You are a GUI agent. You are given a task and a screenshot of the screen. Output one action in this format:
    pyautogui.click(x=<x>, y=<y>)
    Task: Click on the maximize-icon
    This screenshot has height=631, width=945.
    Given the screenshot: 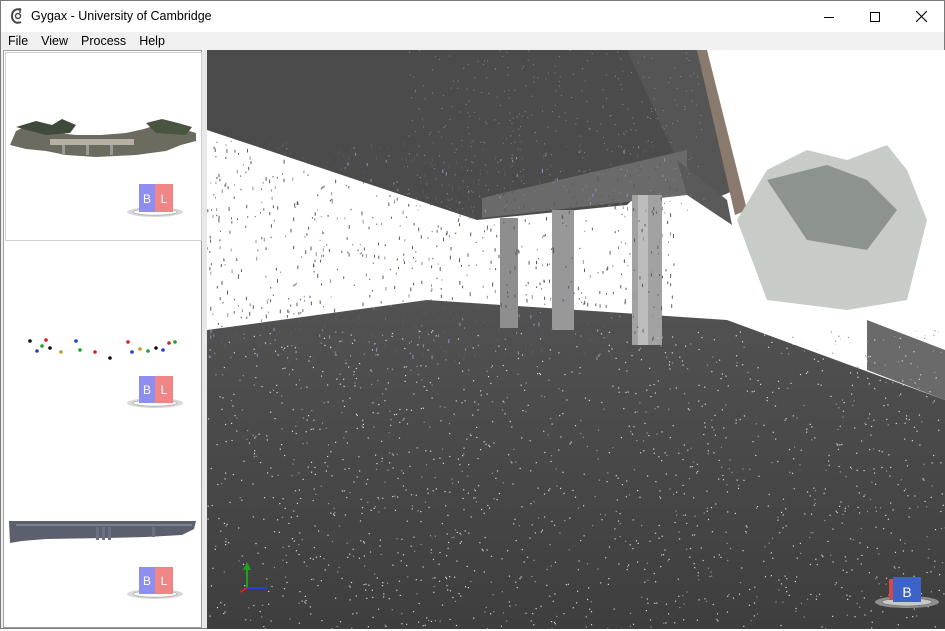 What is the action you would take?
    pyautogui.click(x=875, y=17)
    